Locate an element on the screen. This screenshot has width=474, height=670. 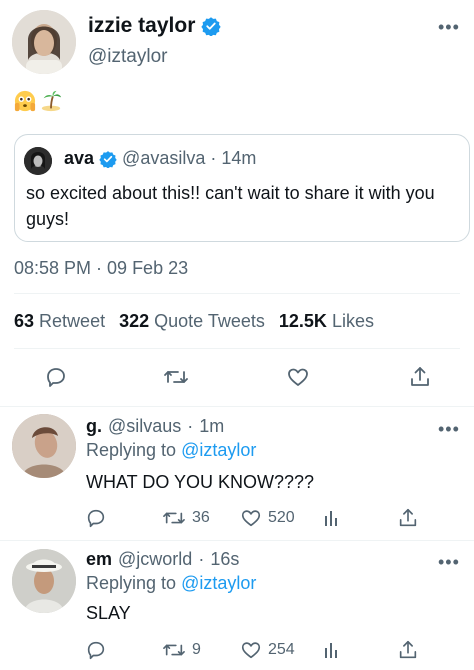
tweet-timestamp: 08:58 PM · 09 Feb 23 is located at coordinates (101, 268).